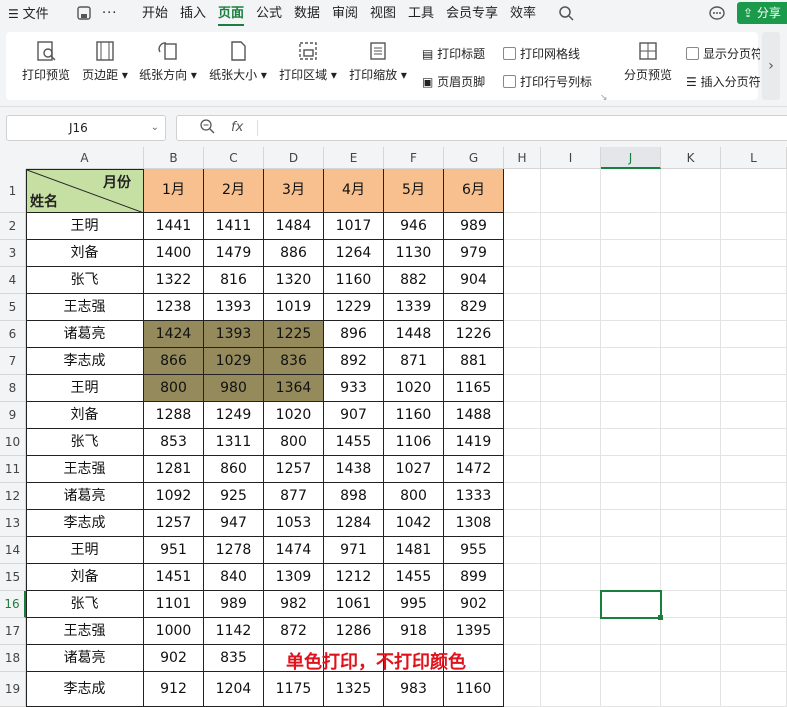 This screenshot has height=707, width=787. I want to click on value-cell: 907, so click(354, 415).